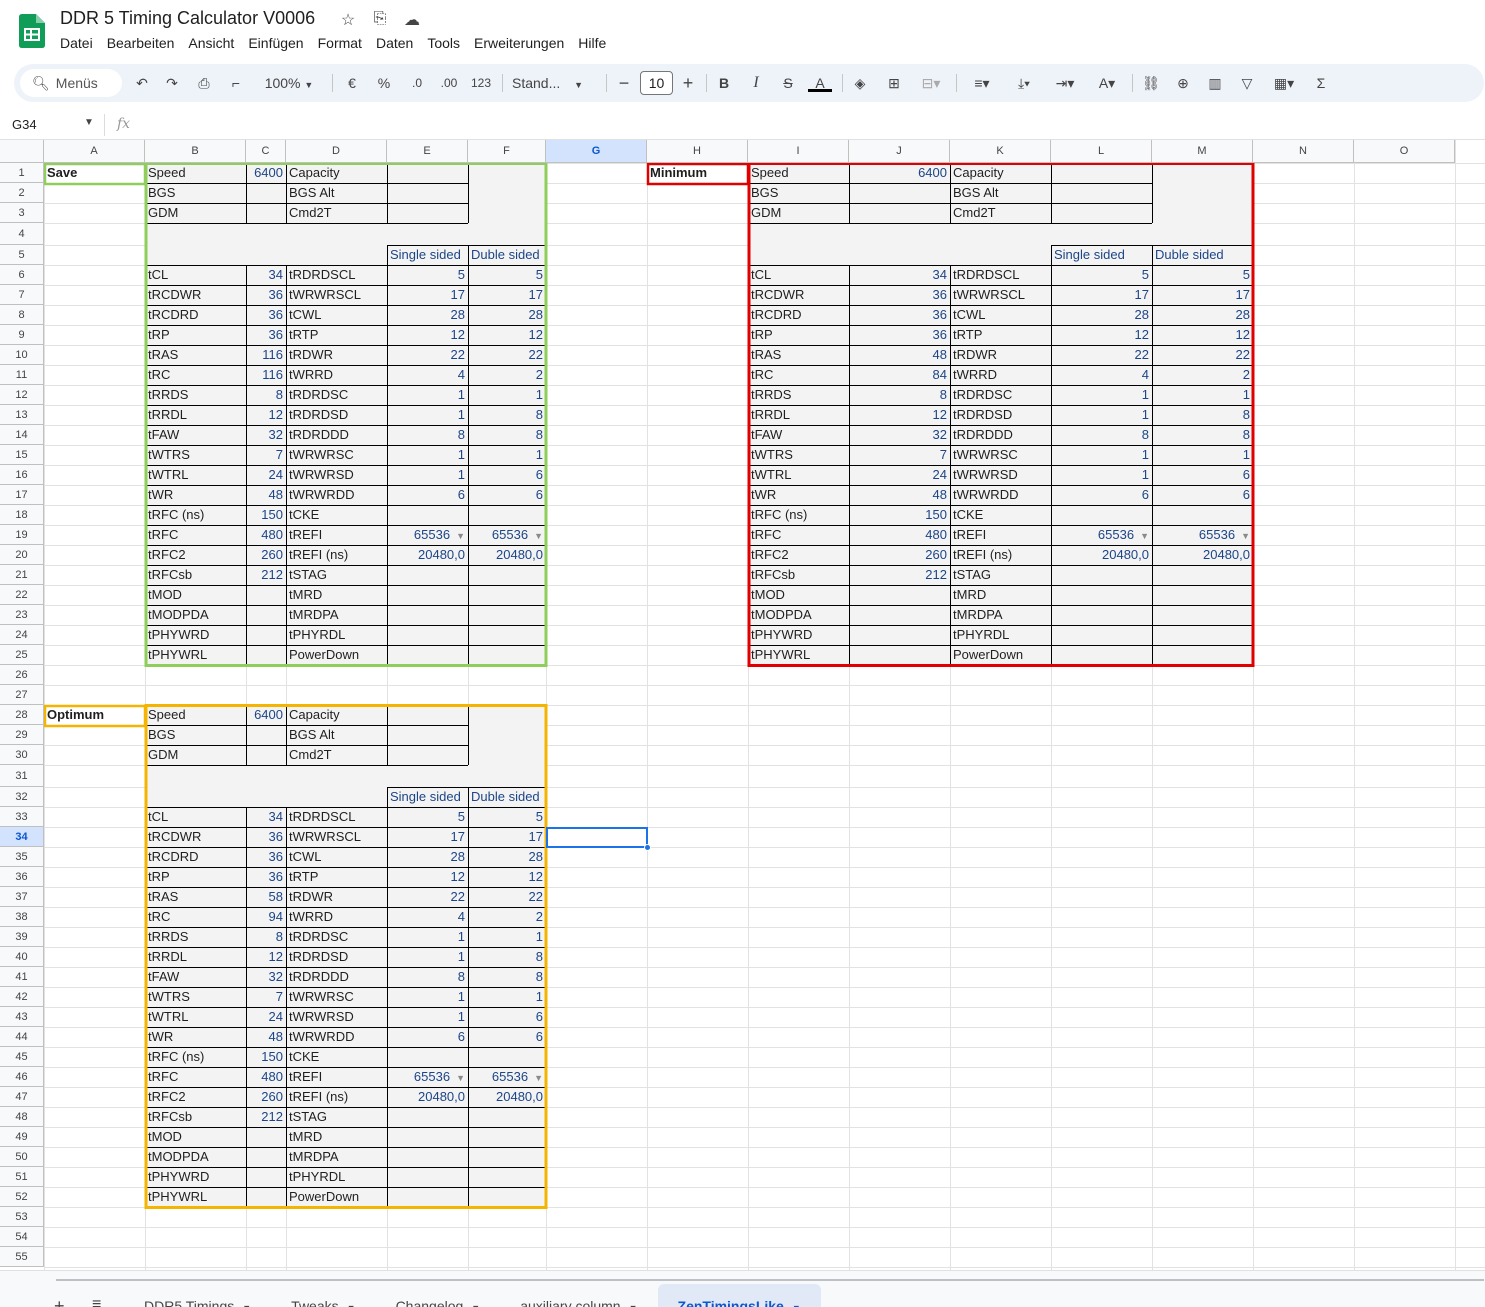  What do you see at coordinates (266, 415) in the screenshot?
I see `timing-value: 12` at bounding box center [266, 415].